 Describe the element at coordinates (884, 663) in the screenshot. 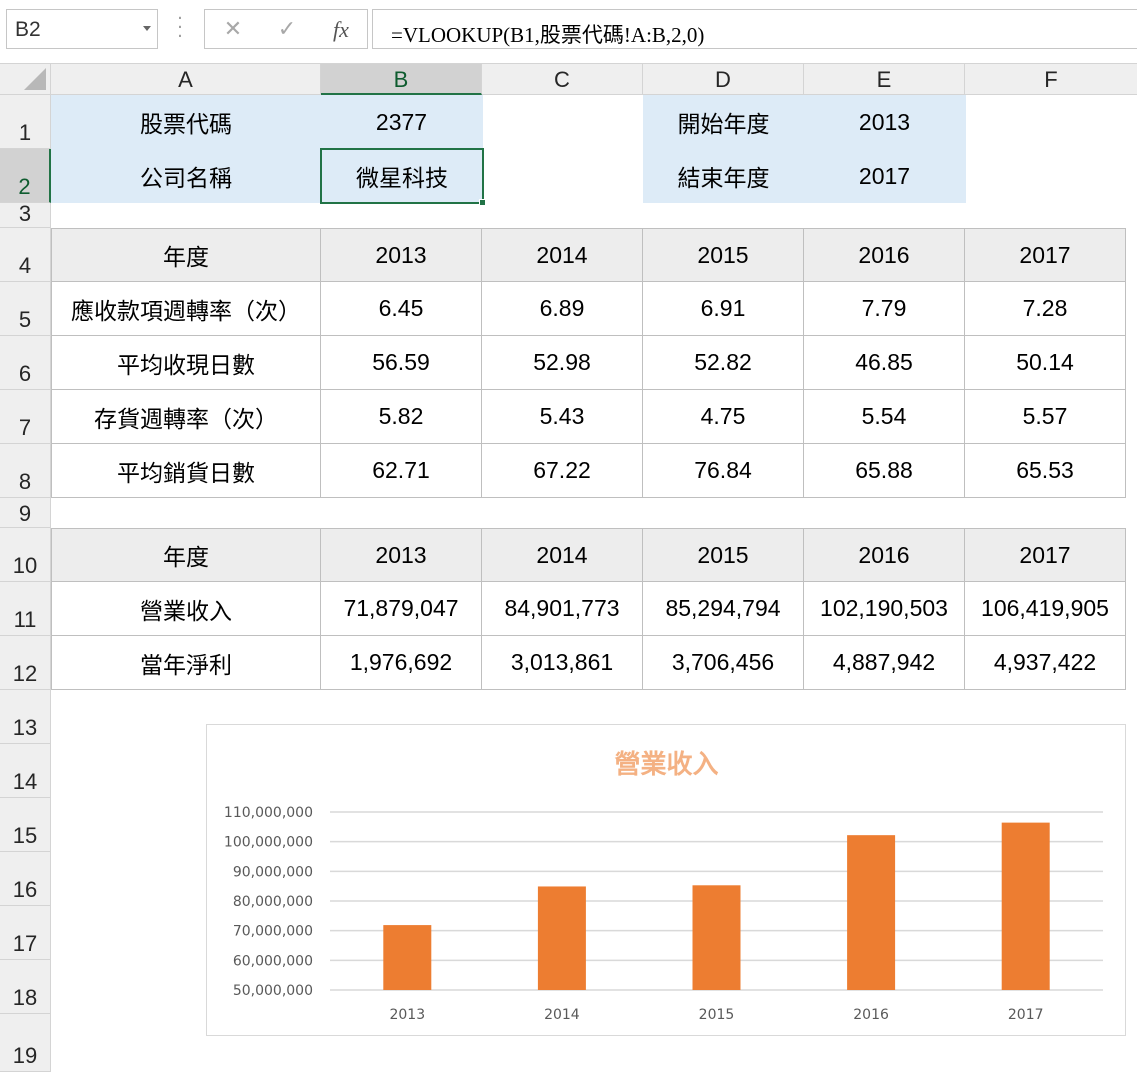

I see `revenue-table-cell: 4,887,942` at that location.